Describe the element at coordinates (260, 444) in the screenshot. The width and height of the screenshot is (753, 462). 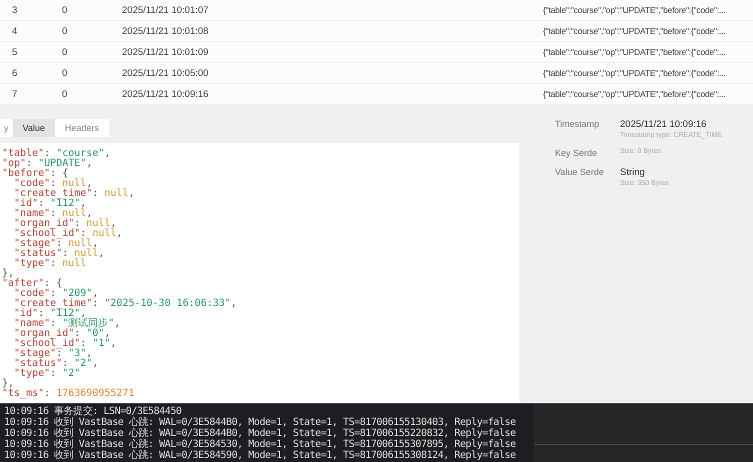
I see `log-line: 10:09:16 收到 VastBase 心跳: WAL=0/3E584530, Mode=1, State=1, TS=817006155307895, Reply=false` at that location.